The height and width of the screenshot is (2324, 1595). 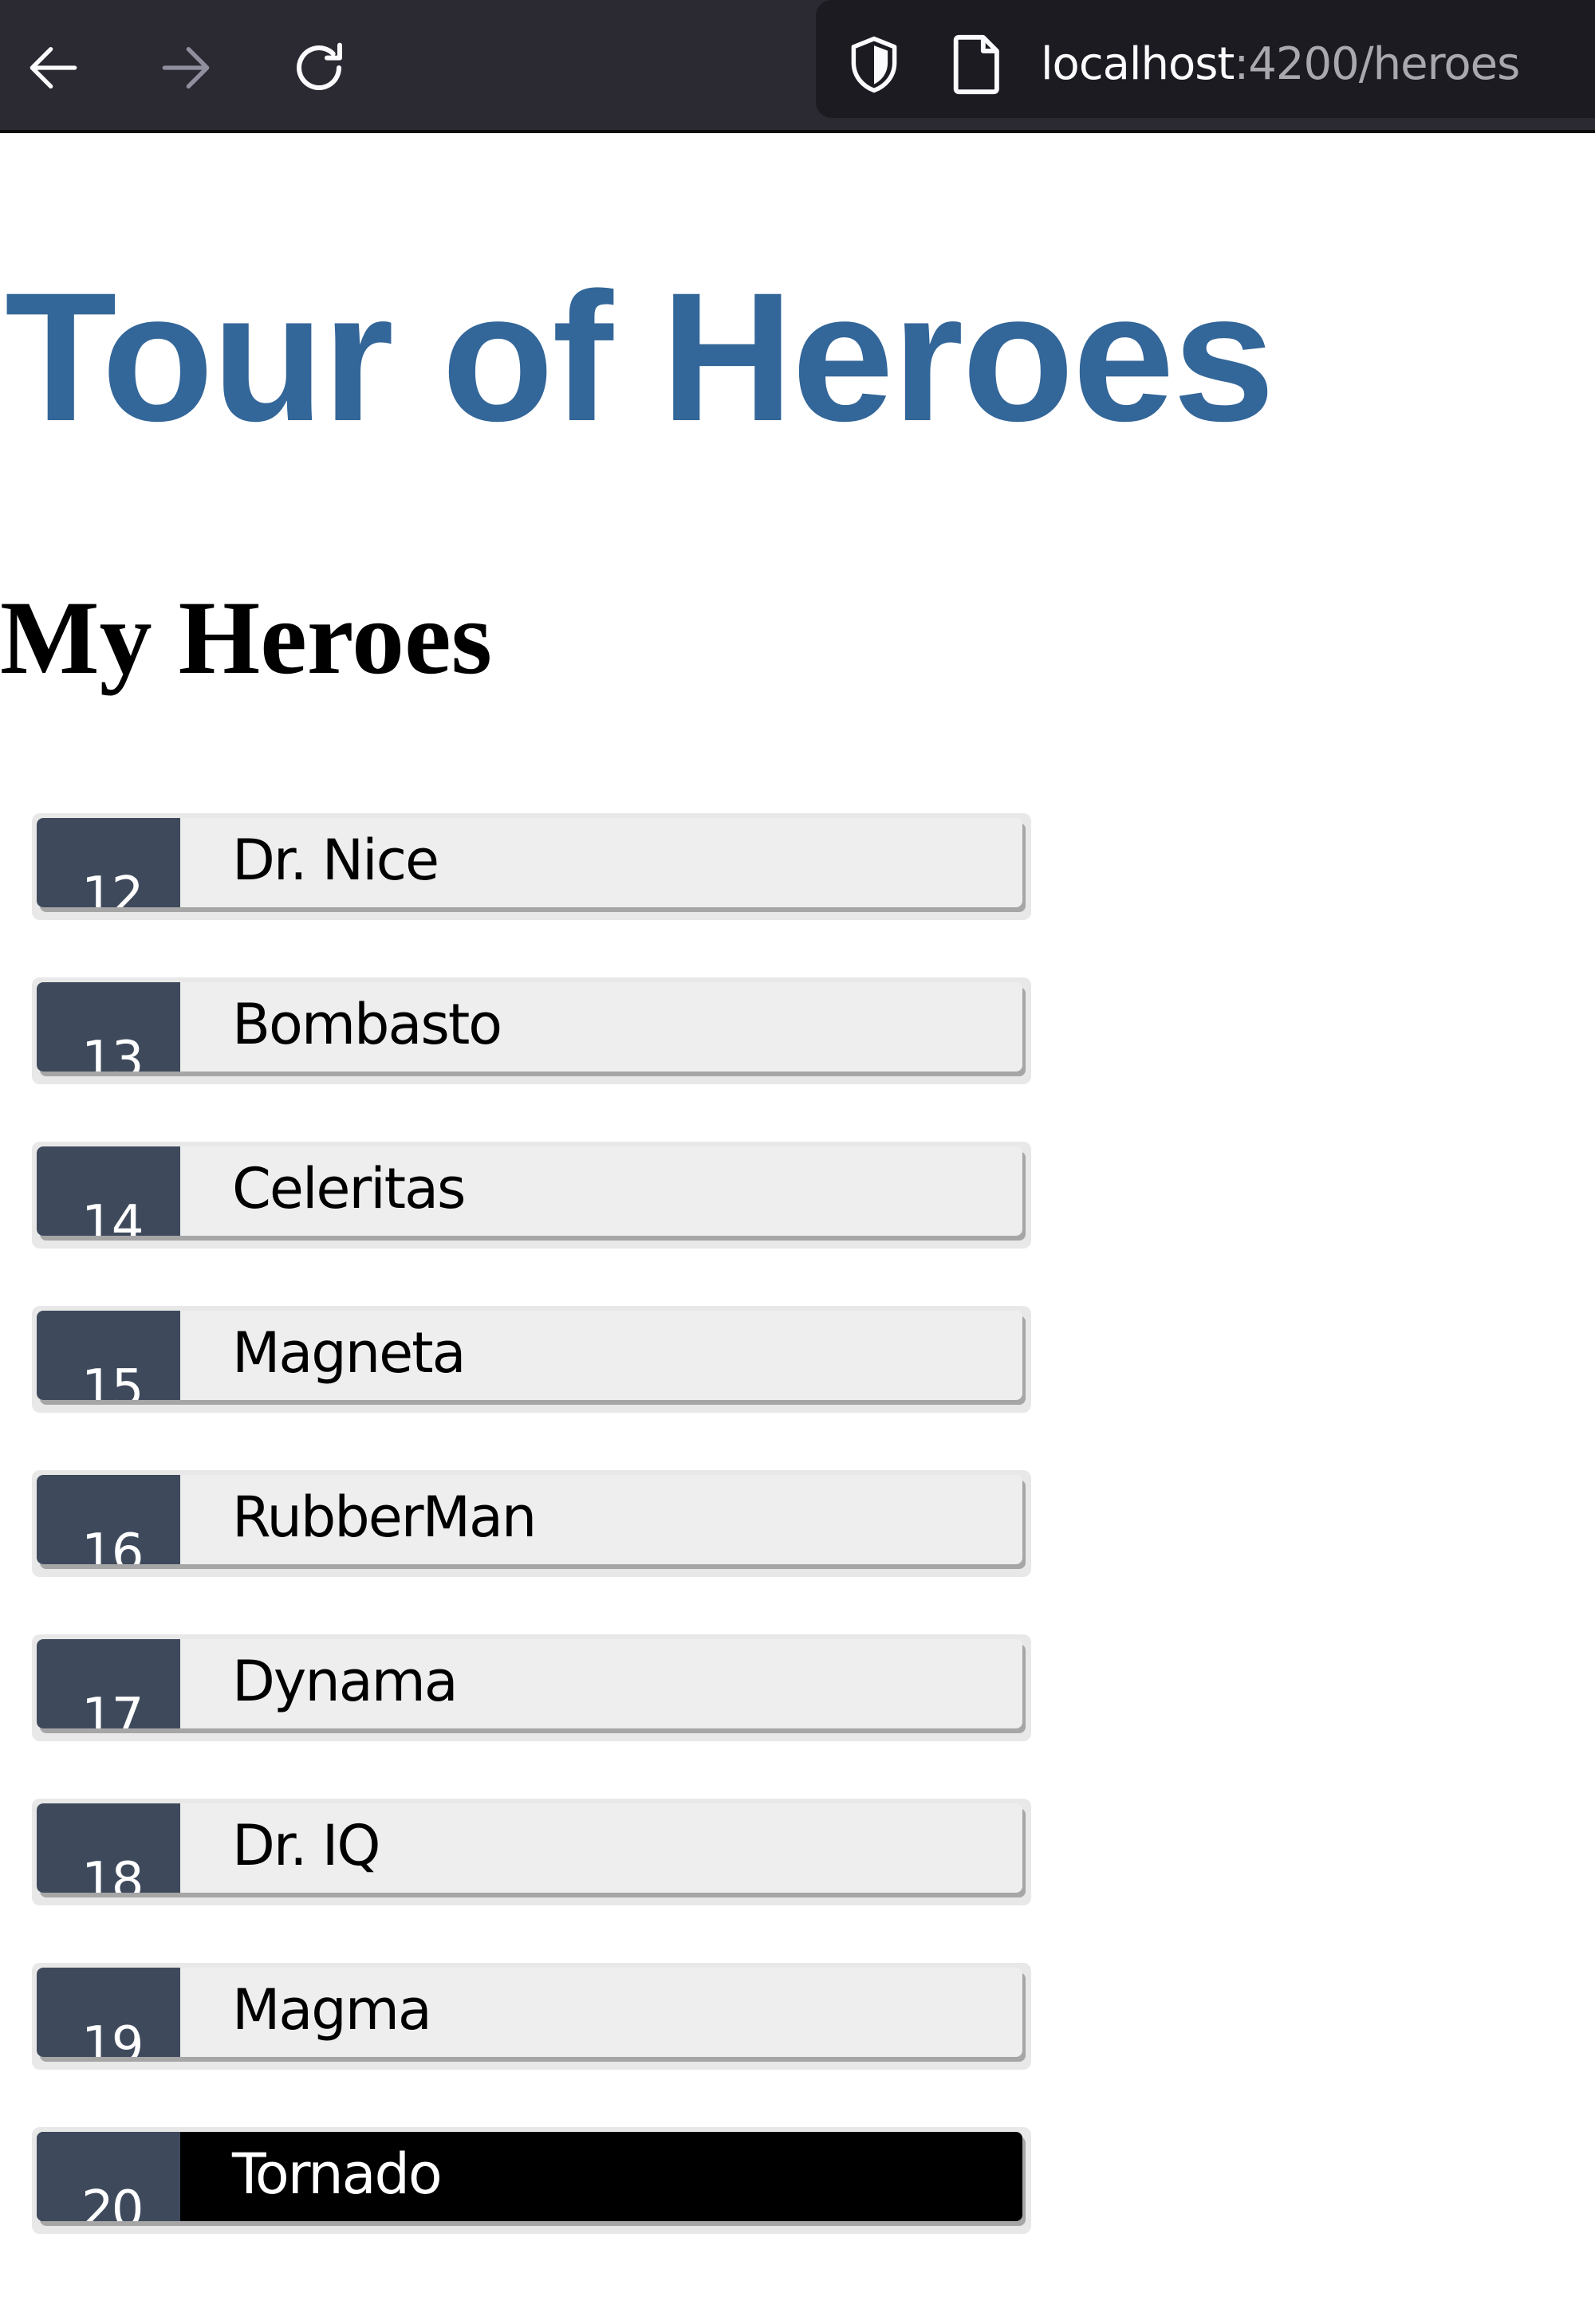 What do you see at coordinates (529, 2176) in the screenshot?
I see `hero-button: 20 Tornado` at bounding box center [529, 2176].